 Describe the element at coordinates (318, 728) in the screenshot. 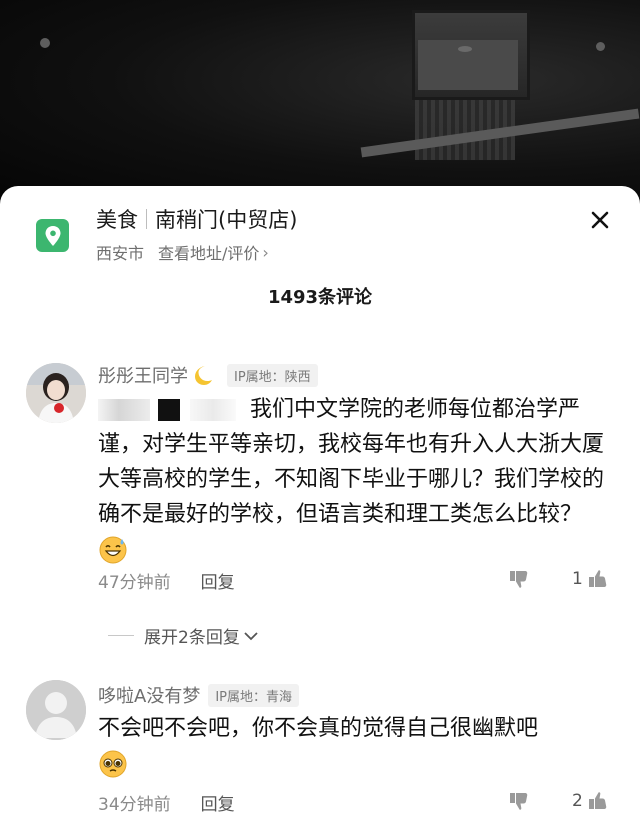

I see `comment-body: 不会吧不会吧，你不会真的觉得自己很幽默吧` at that location.